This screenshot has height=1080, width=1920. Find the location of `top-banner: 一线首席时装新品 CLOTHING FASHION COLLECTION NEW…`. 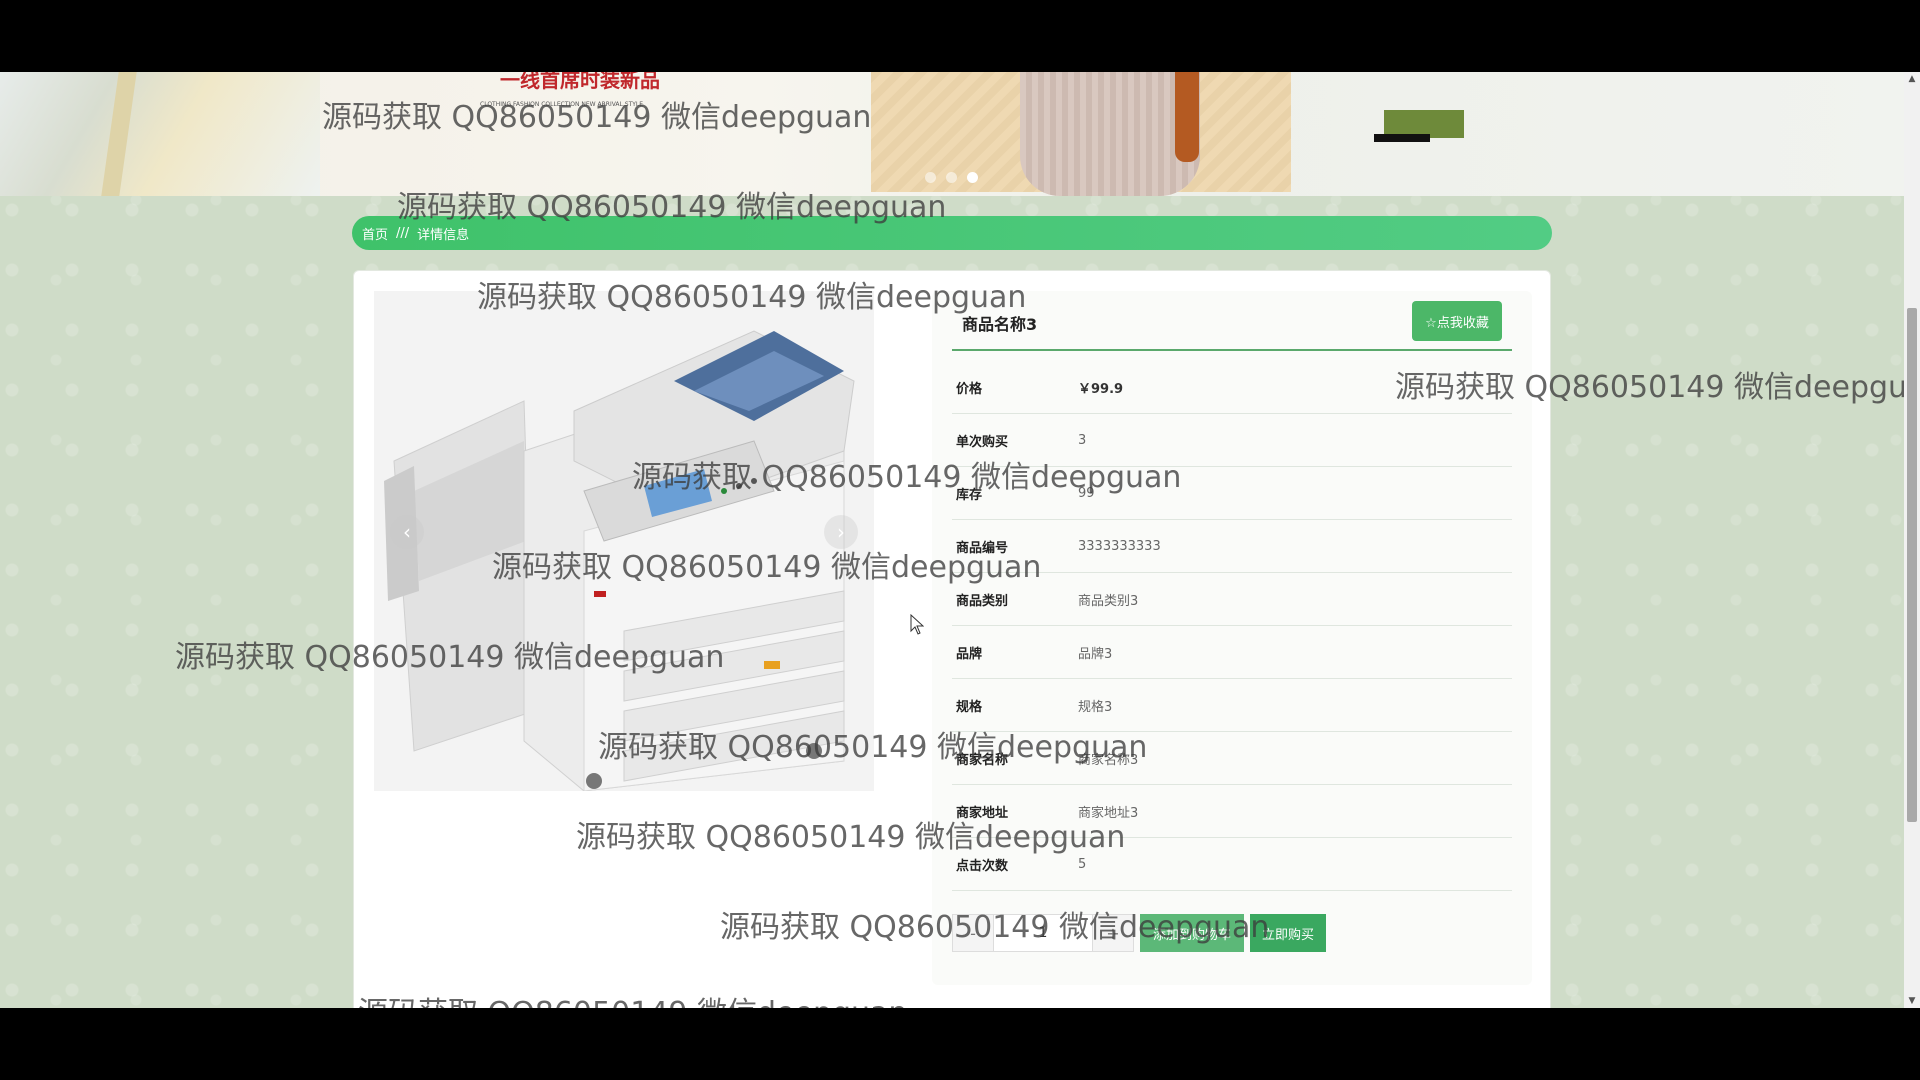

top-banner: 一线首席时装新品 CLOTHING FASHION COLLECTION NEW… is located at coordinates (952, 134).